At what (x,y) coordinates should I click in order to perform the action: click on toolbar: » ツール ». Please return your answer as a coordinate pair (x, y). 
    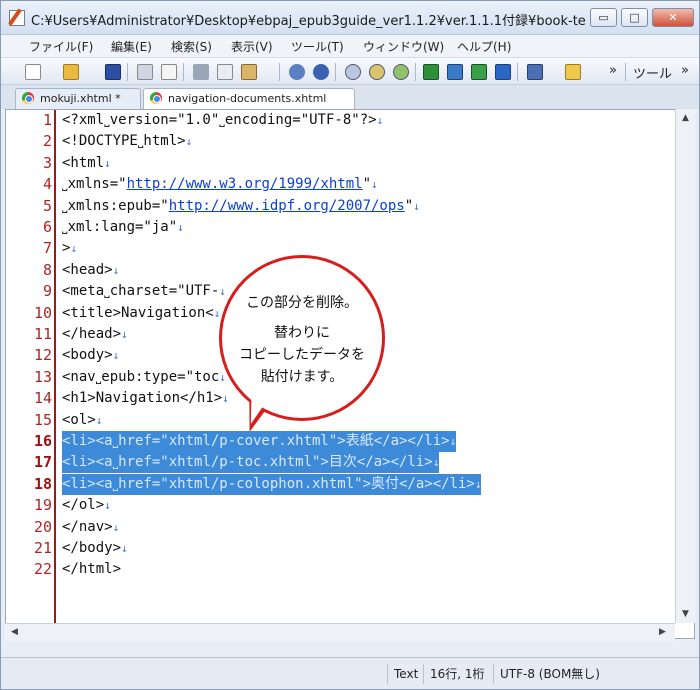
    Looking at the image, I should click on (350, 71).